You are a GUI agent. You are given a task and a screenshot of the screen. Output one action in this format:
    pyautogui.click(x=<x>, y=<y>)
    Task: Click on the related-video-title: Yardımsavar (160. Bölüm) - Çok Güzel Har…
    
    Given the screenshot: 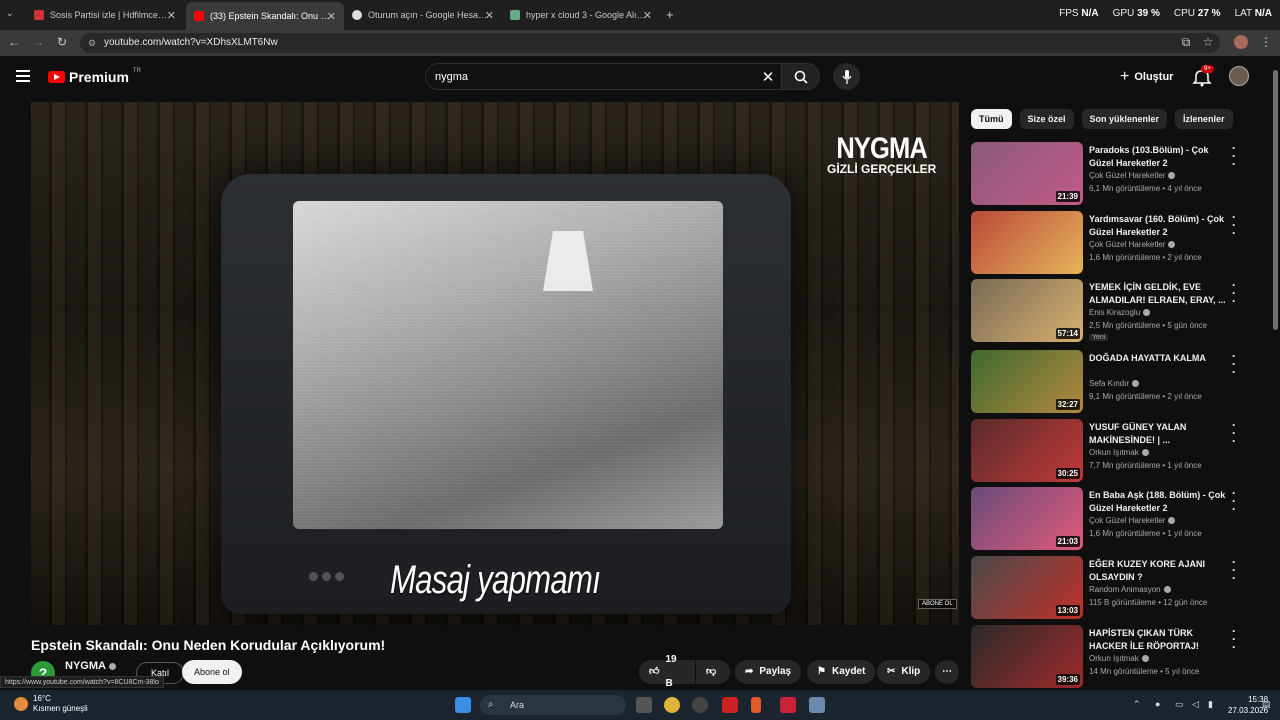 What is the action you would take?
    pyautogui.click(x=1158, y=226)
    